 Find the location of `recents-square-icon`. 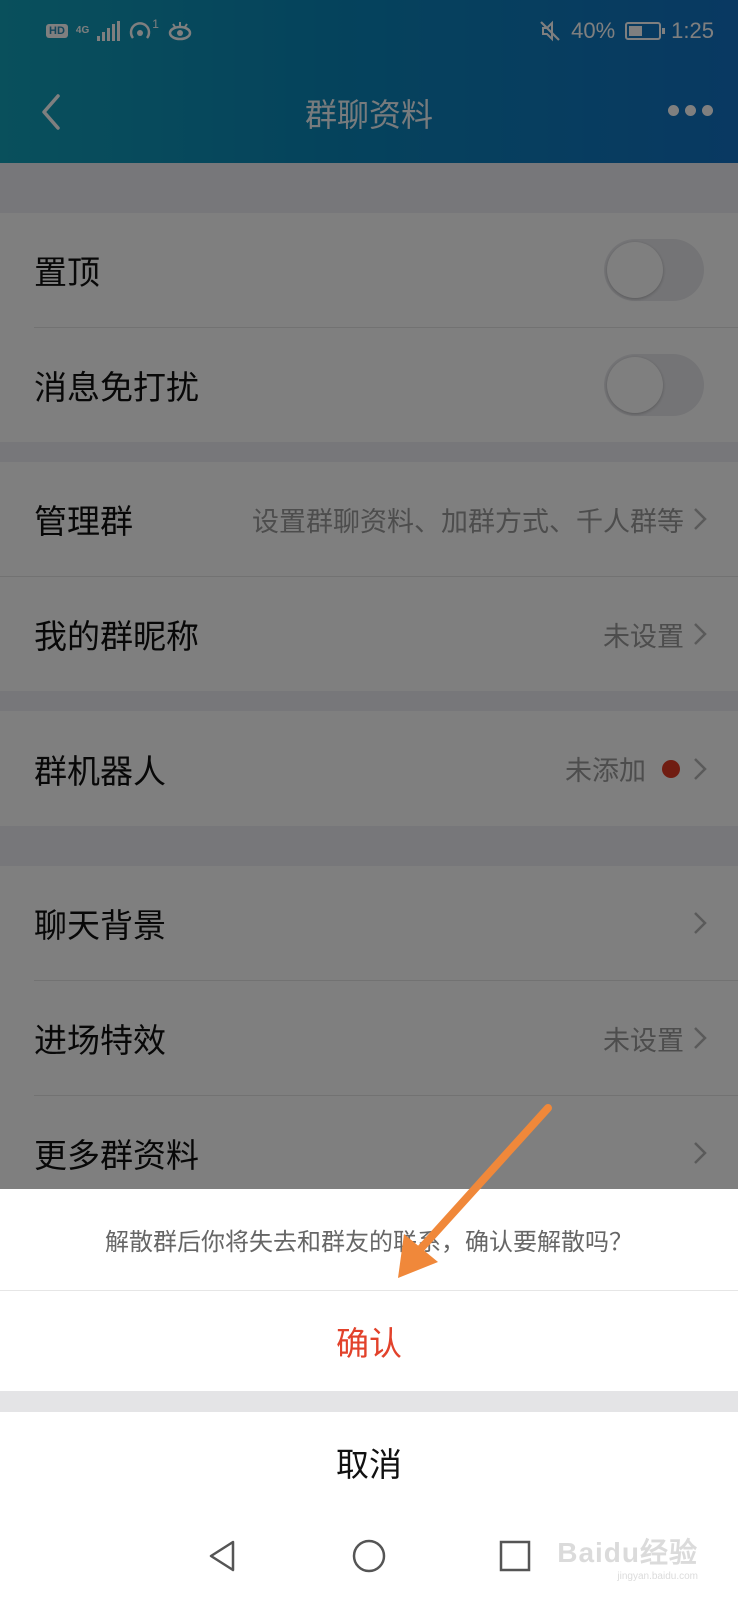

recents-square-icon is located at coordinates (515, 1556).